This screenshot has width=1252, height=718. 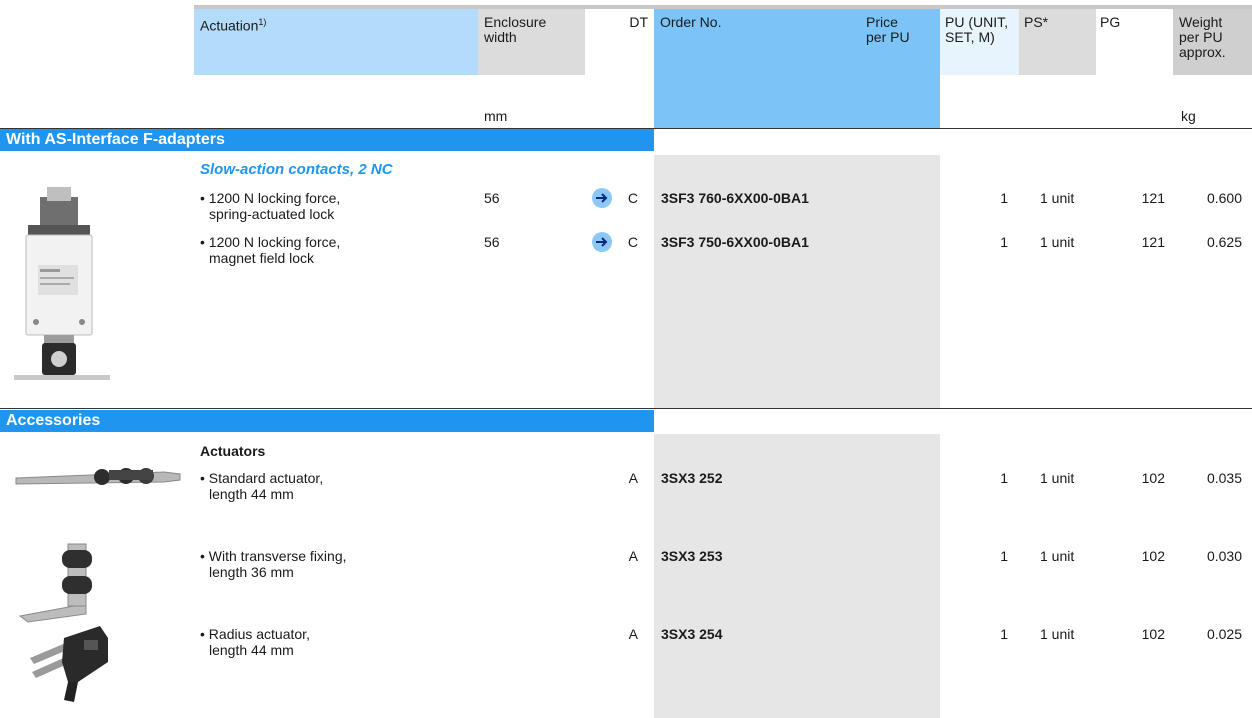 What do you see at coordinates (272, 214) in the screenshot?
I see `actuation-line: spring-actuated lock` at bounding box center [272, 214].